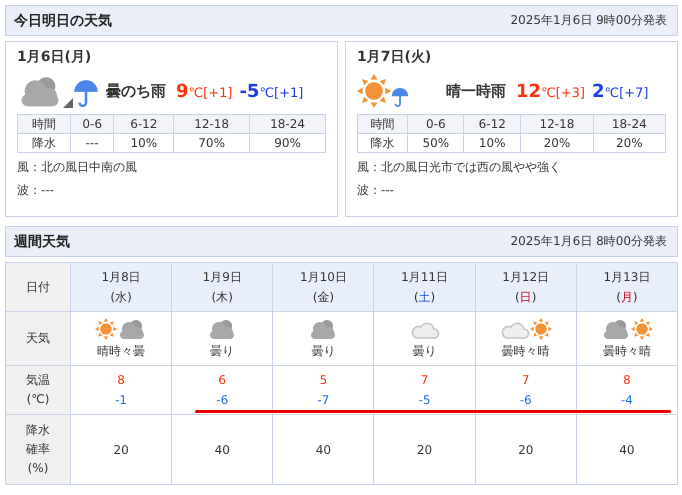  Describe the element at coordinates (323, 287) in the screenshot. I see `date-cell: 1月10日 (金)` at that location.